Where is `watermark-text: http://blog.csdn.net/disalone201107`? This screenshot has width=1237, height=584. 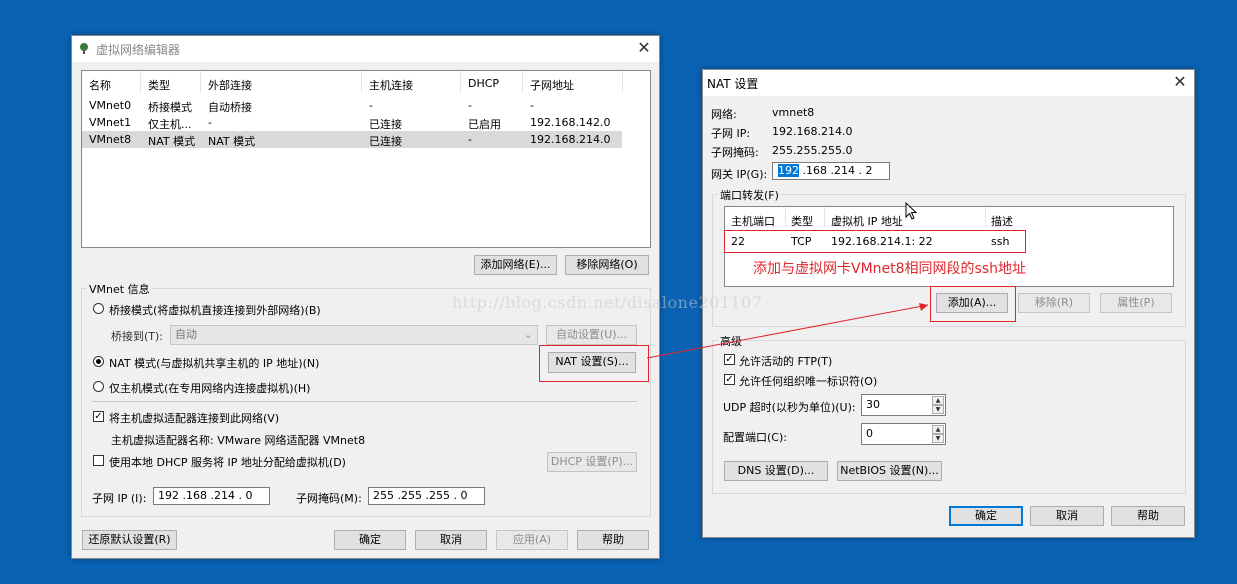 watermark-text: http://blog.csdn.net/disalone201107 is located at coordinates (607, 302).